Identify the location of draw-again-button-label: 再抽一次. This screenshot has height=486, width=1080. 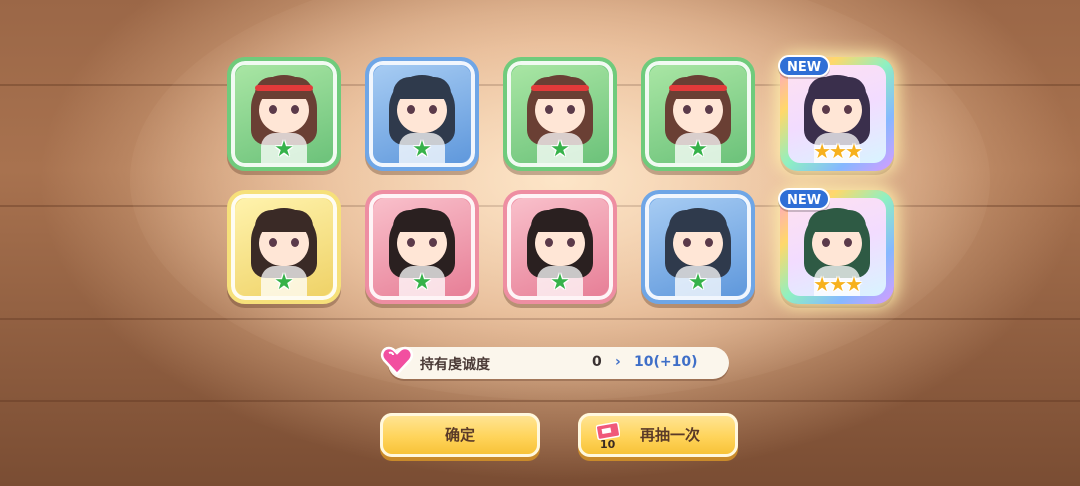
(669, 435).